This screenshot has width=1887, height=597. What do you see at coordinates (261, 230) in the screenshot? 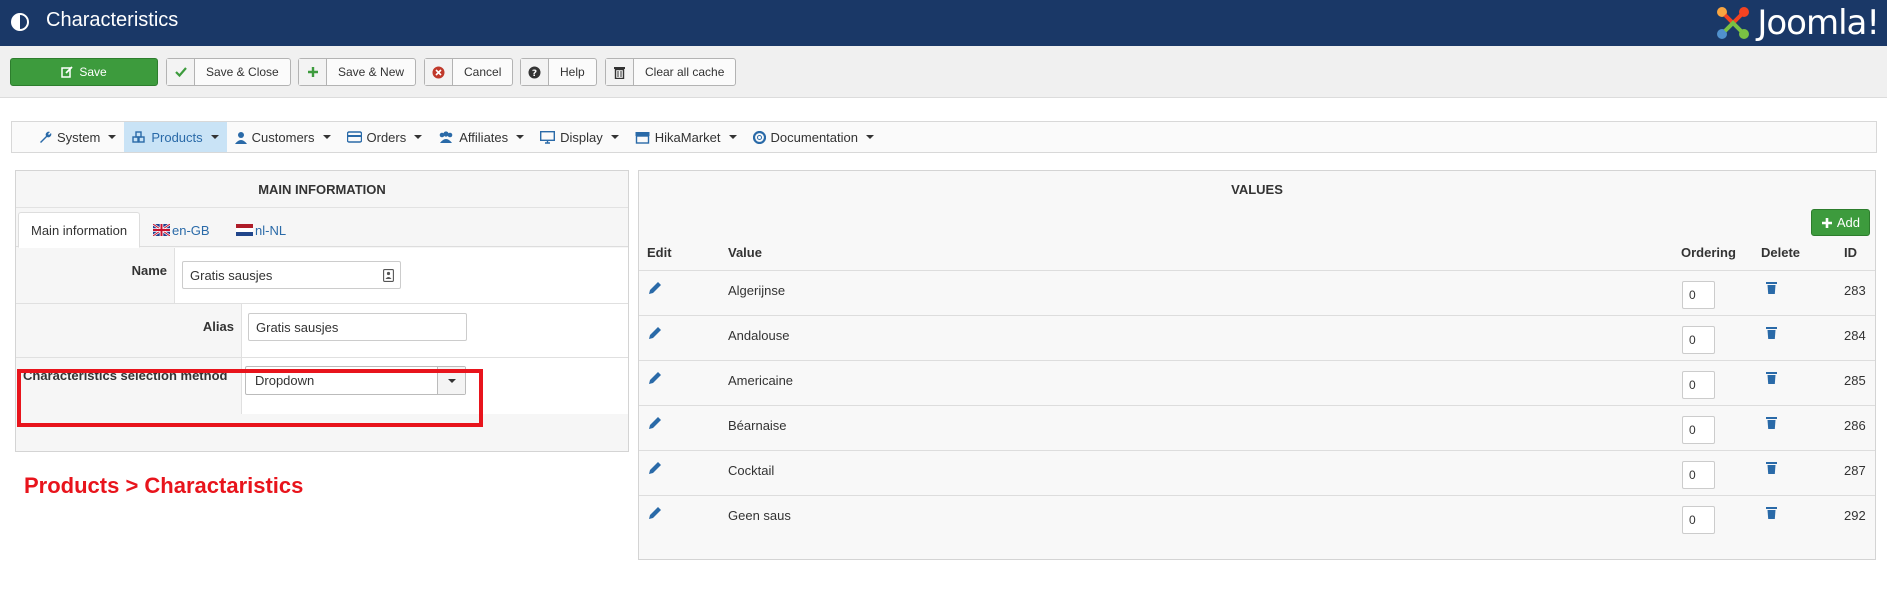
I see `tab-nl-nl: nl-NL` at bounding box center [261, 230].